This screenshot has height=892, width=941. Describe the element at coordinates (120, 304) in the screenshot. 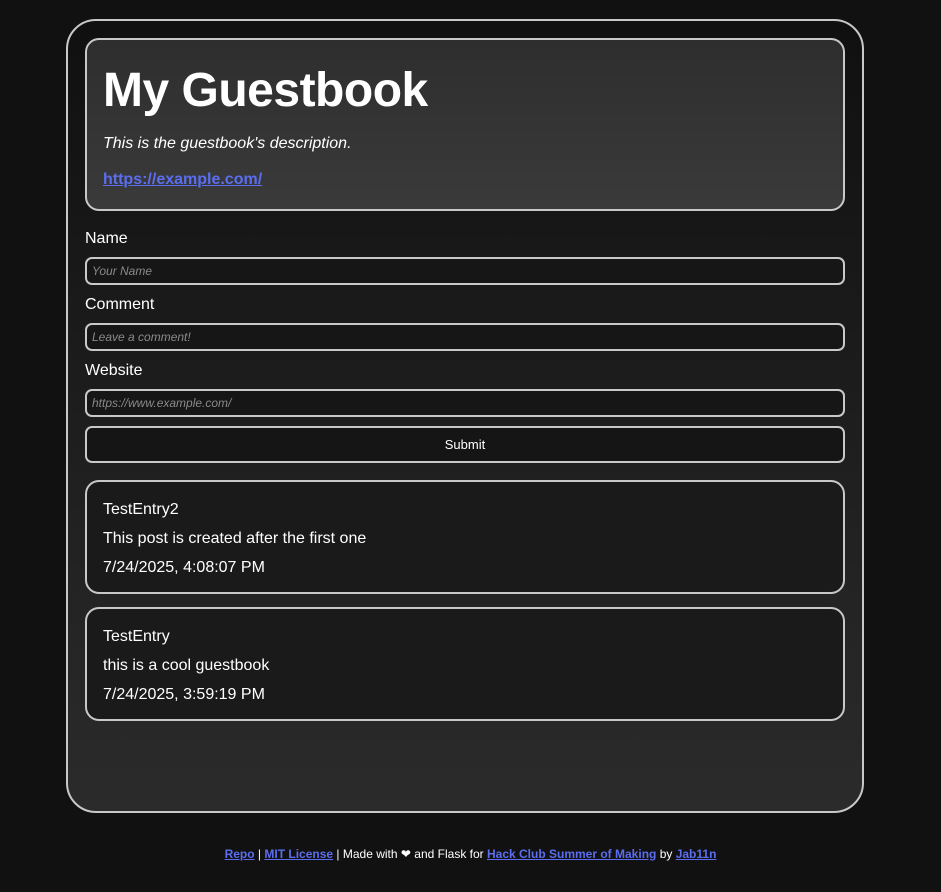

I see `comment-label: Comment` at that location.